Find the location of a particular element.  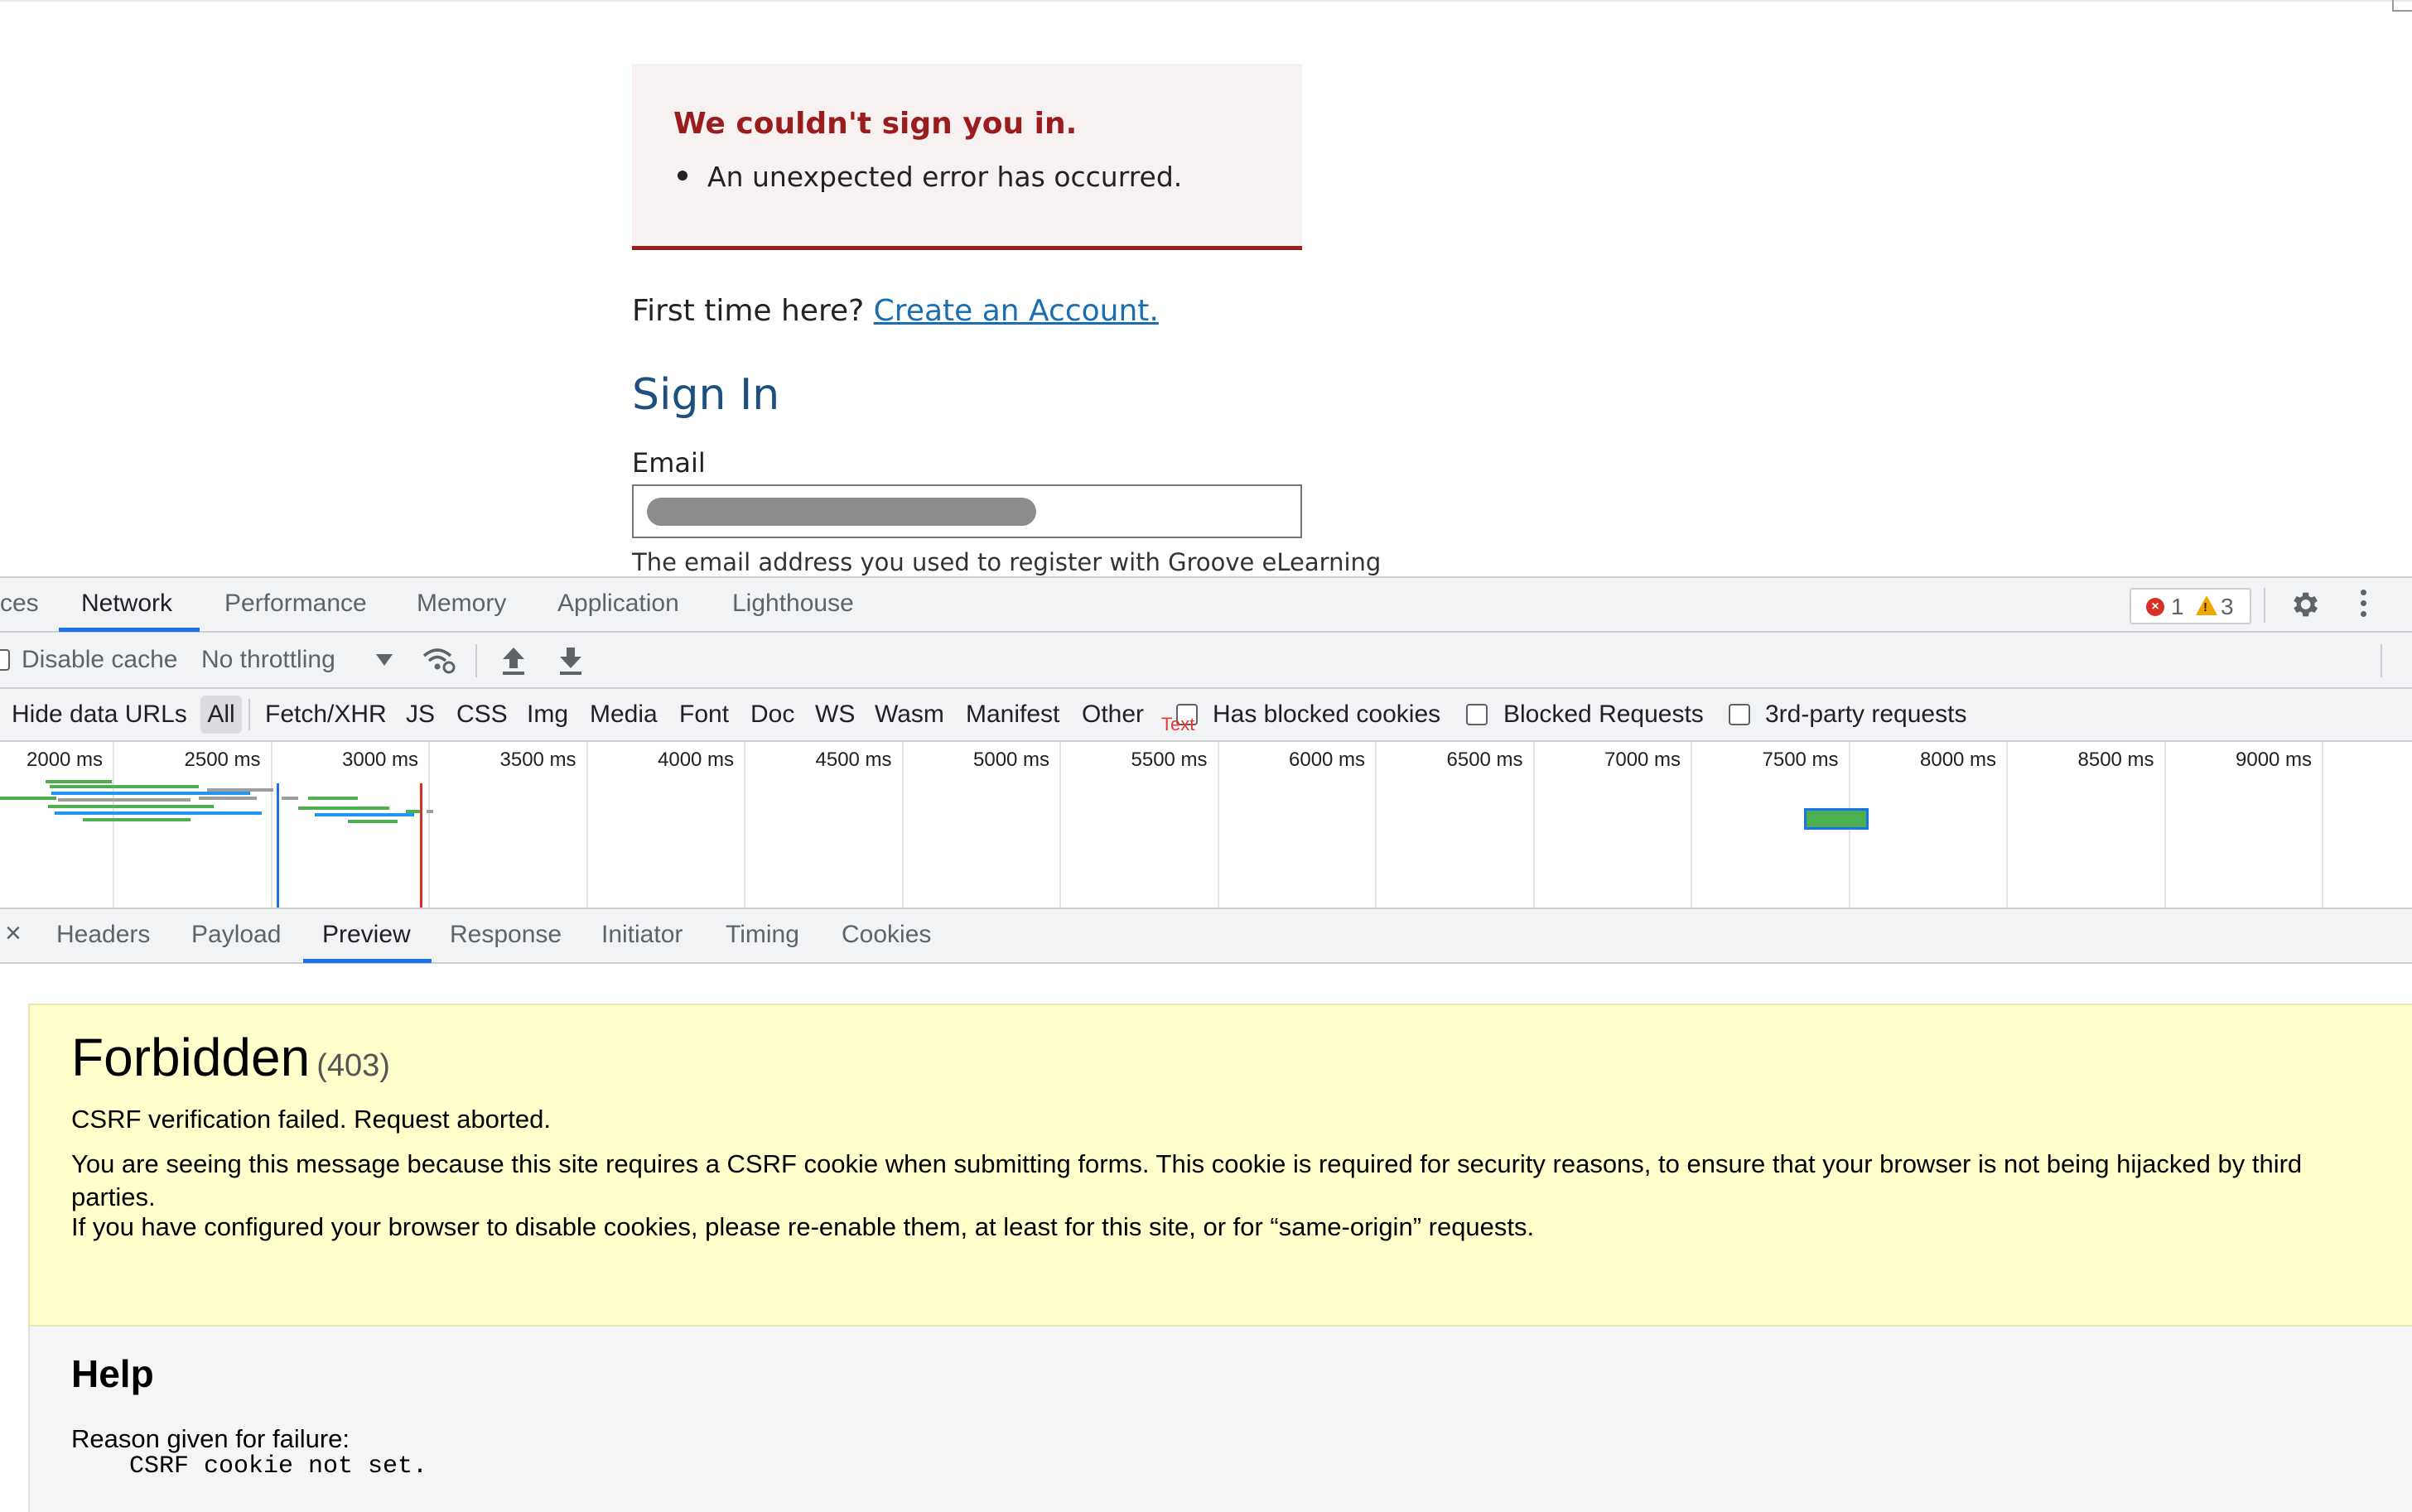

filter-all: All is located at coordinates (221, 715).